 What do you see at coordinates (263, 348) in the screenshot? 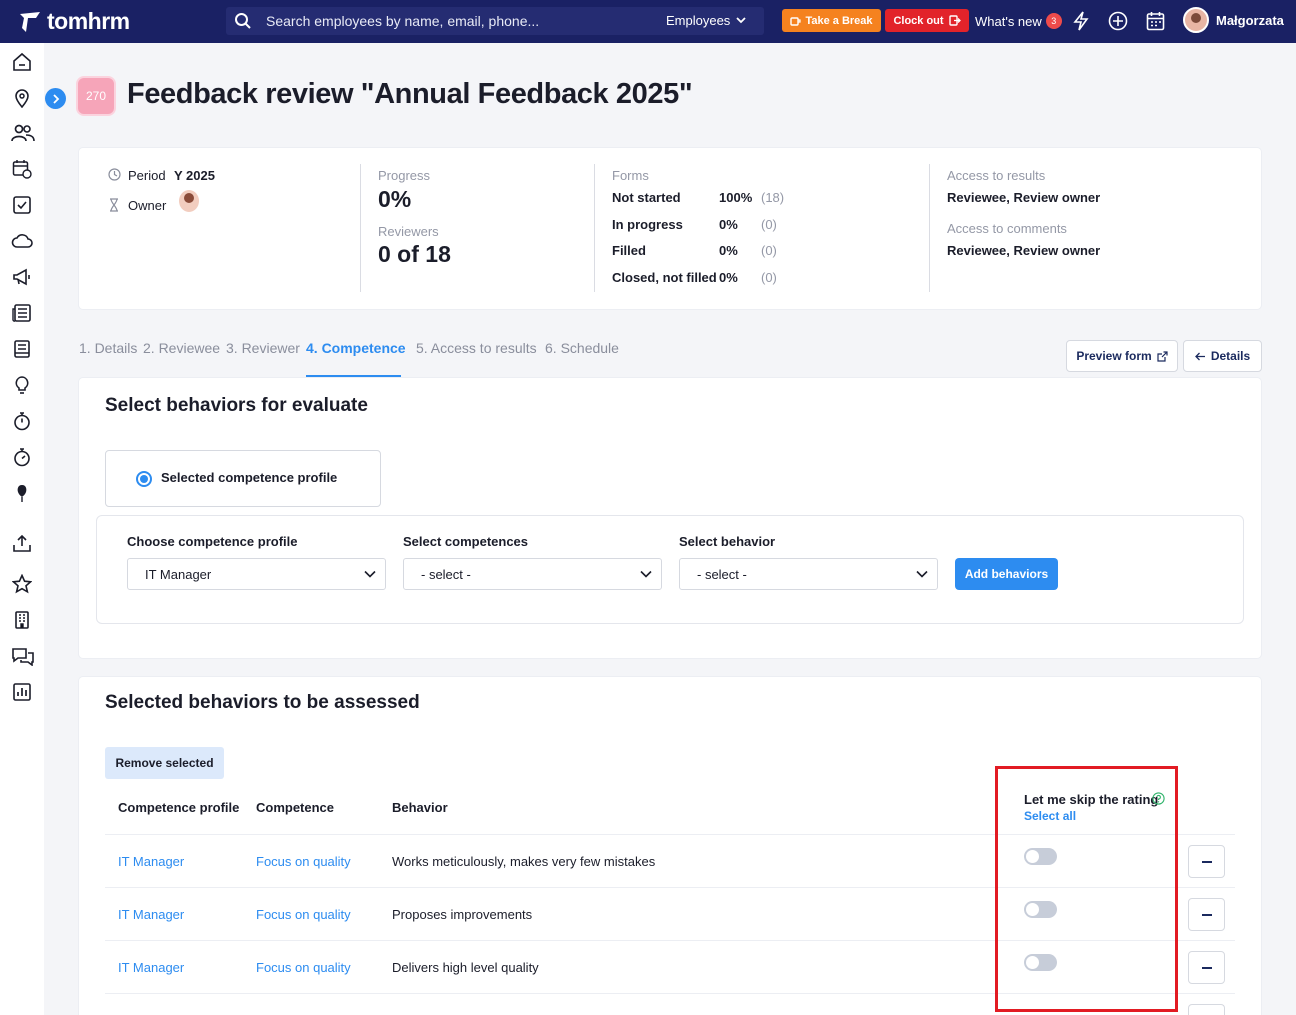
I see `tab-reviewer: 3. Reviewer` at bounding box center [263, 348].